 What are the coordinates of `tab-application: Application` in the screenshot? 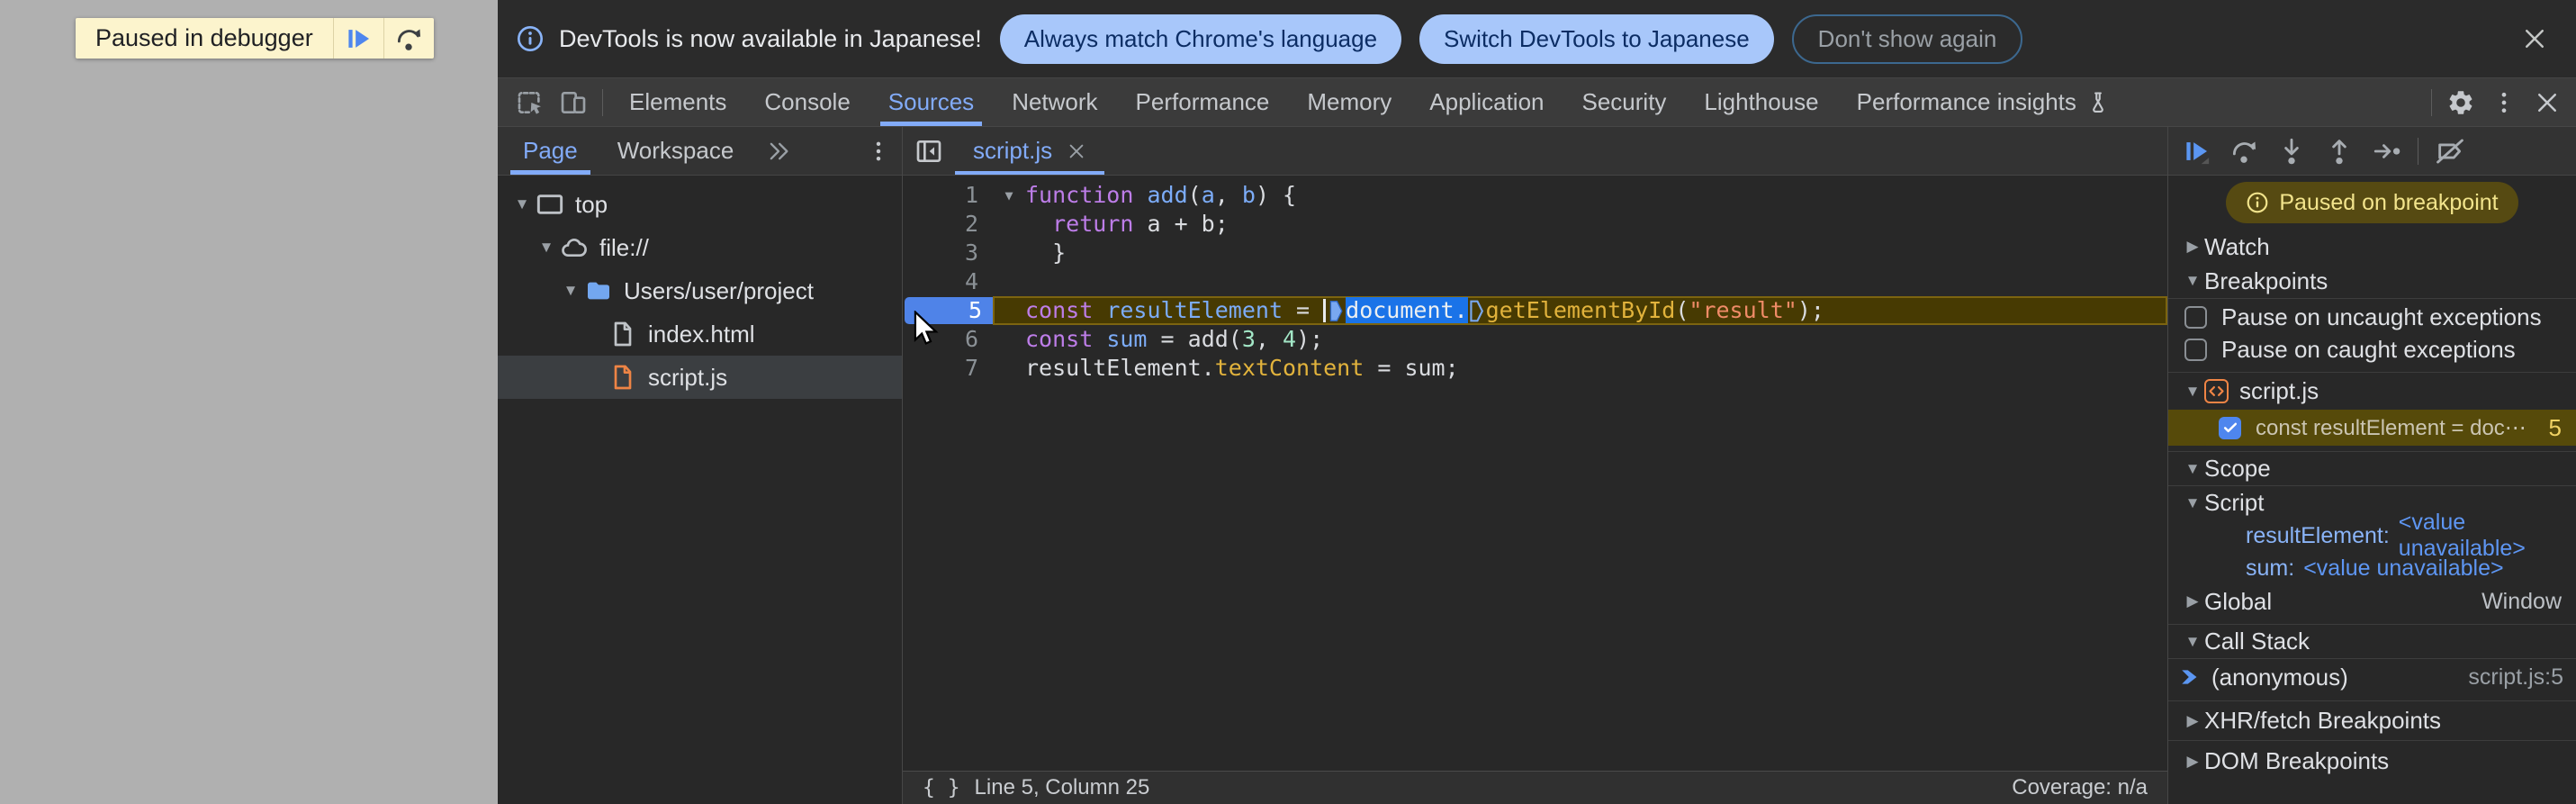 It's located at (1486, 102).